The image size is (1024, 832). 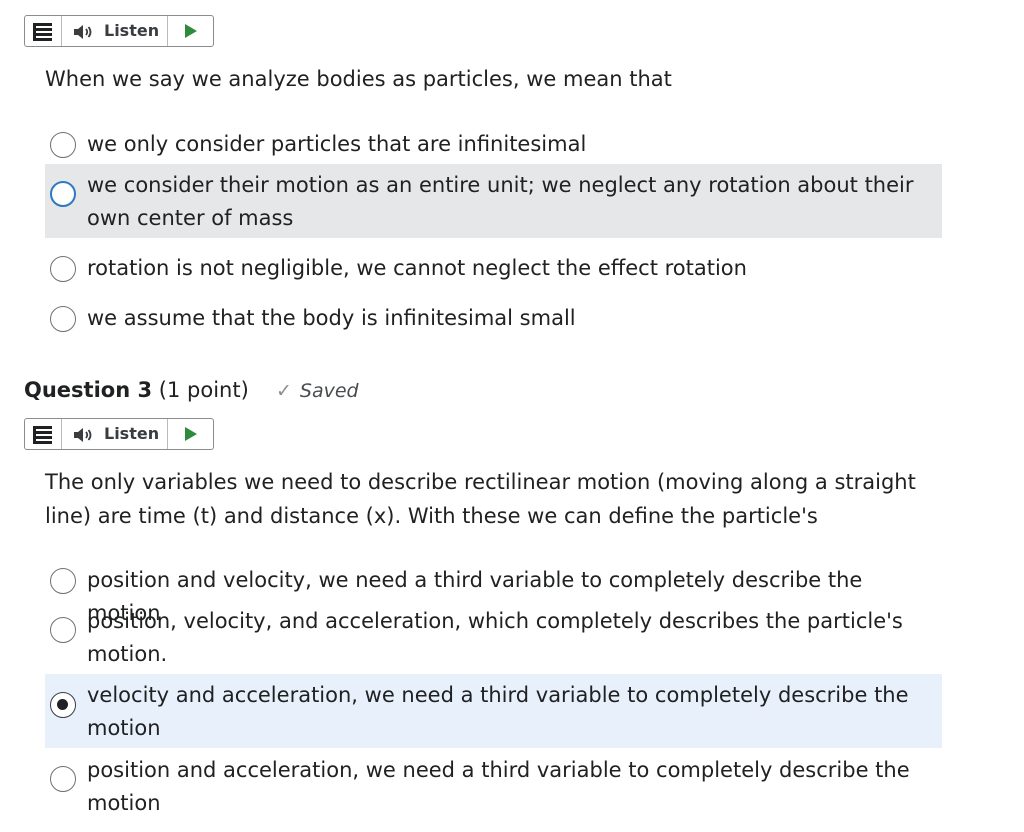 I want to click on q3-listen-toolbar: Listen, so click(x=119, y=434).